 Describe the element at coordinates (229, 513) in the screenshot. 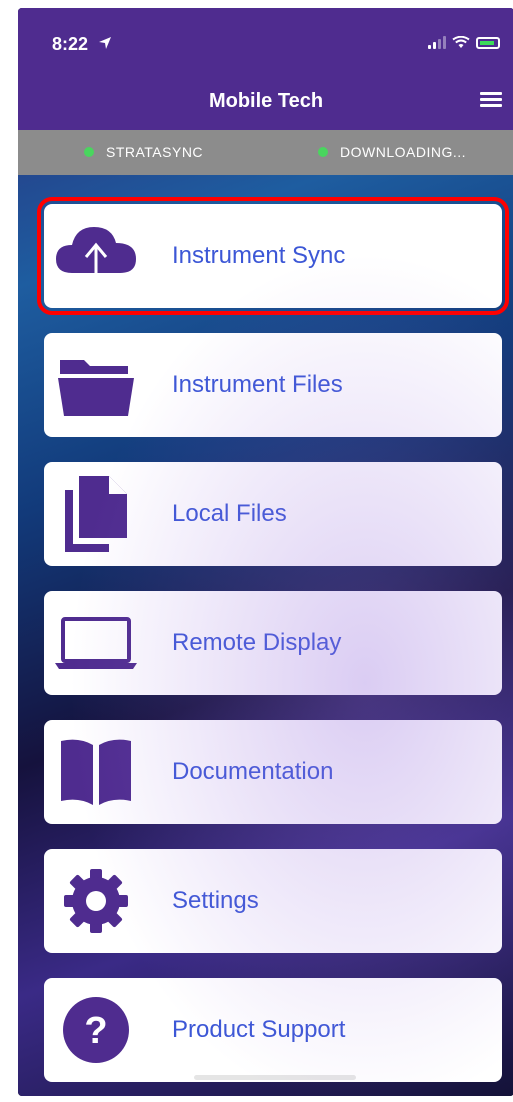

I see `menu-item-label: Local Files` at that location.